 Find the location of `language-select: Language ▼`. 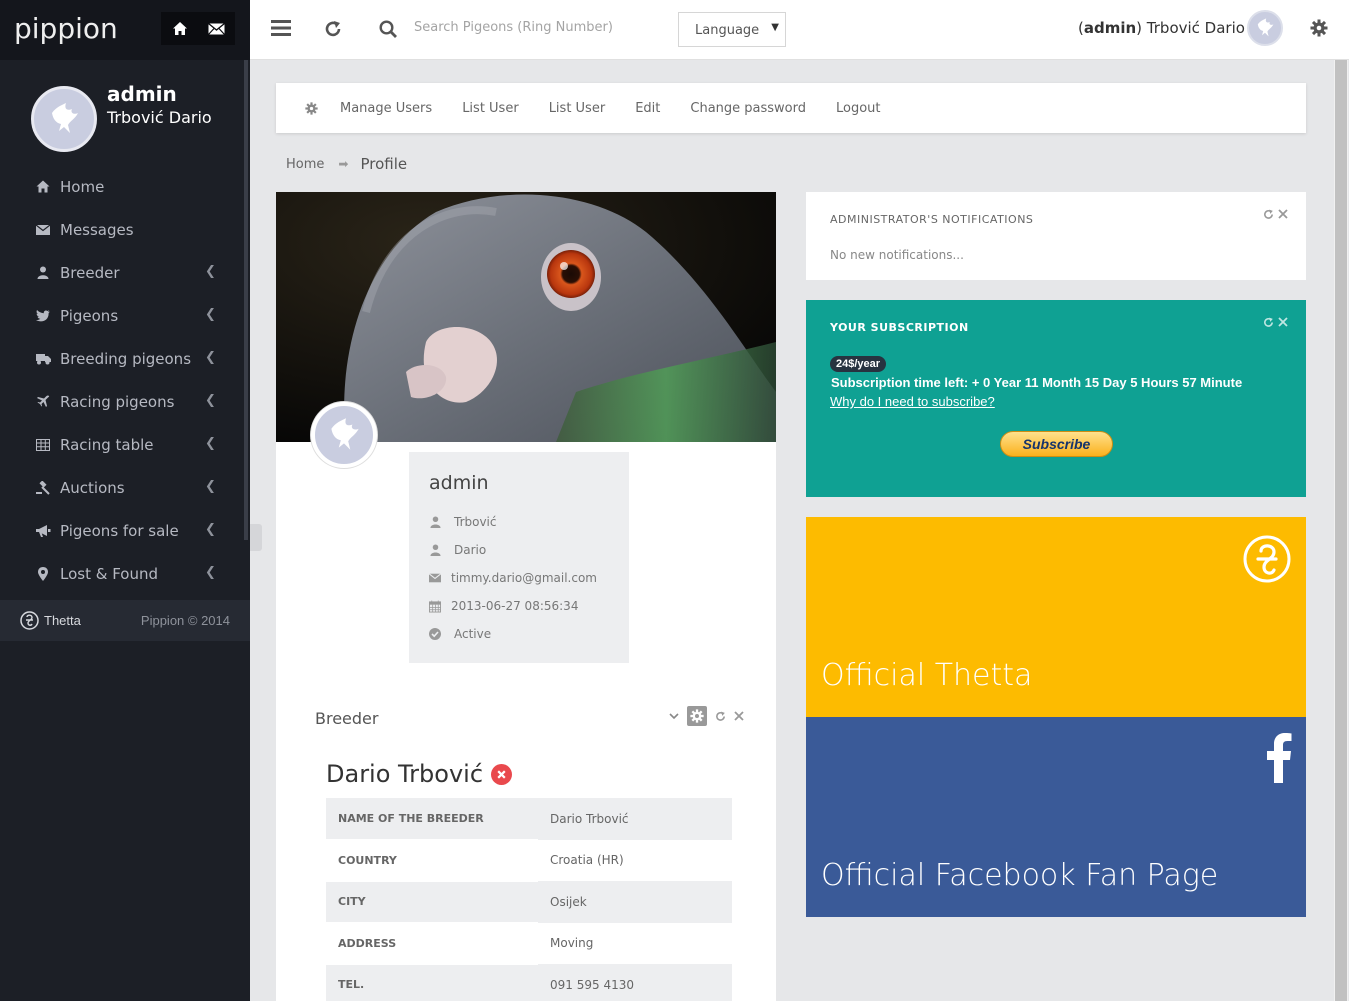

language-select: Language ▼ is located at coordinates (732, 29).